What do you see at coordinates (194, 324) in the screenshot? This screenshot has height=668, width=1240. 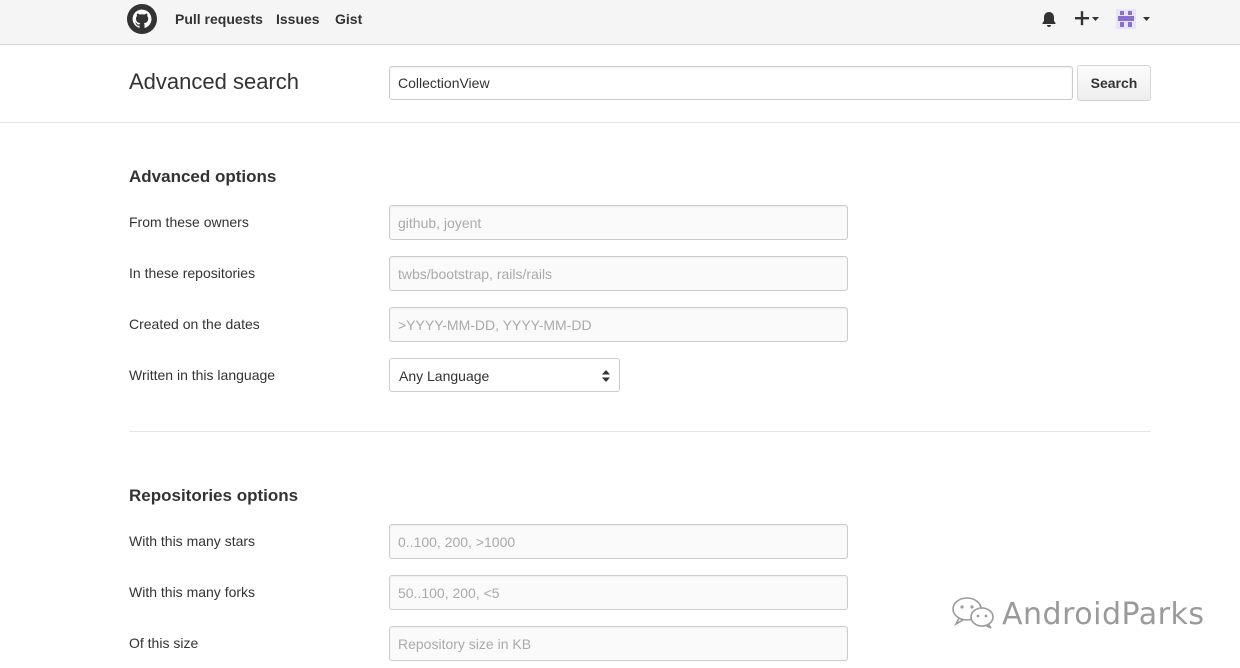 I see `dates-label: Created on the dates` at bounding box center [194, 324].